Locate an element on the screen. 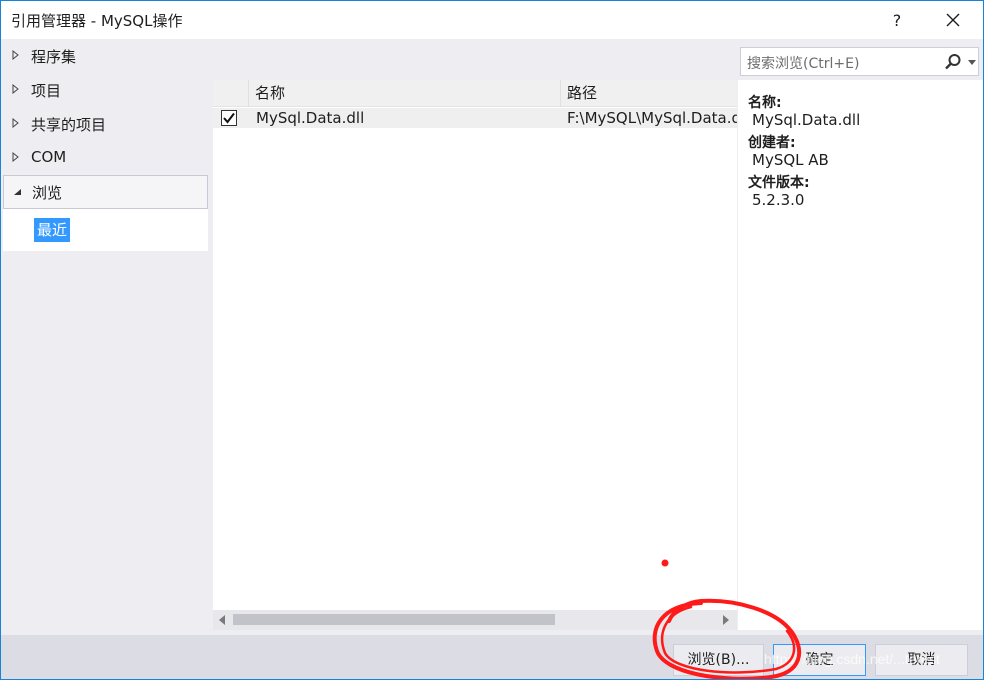  header-path: 路径 is located at coordinates (648, 93).